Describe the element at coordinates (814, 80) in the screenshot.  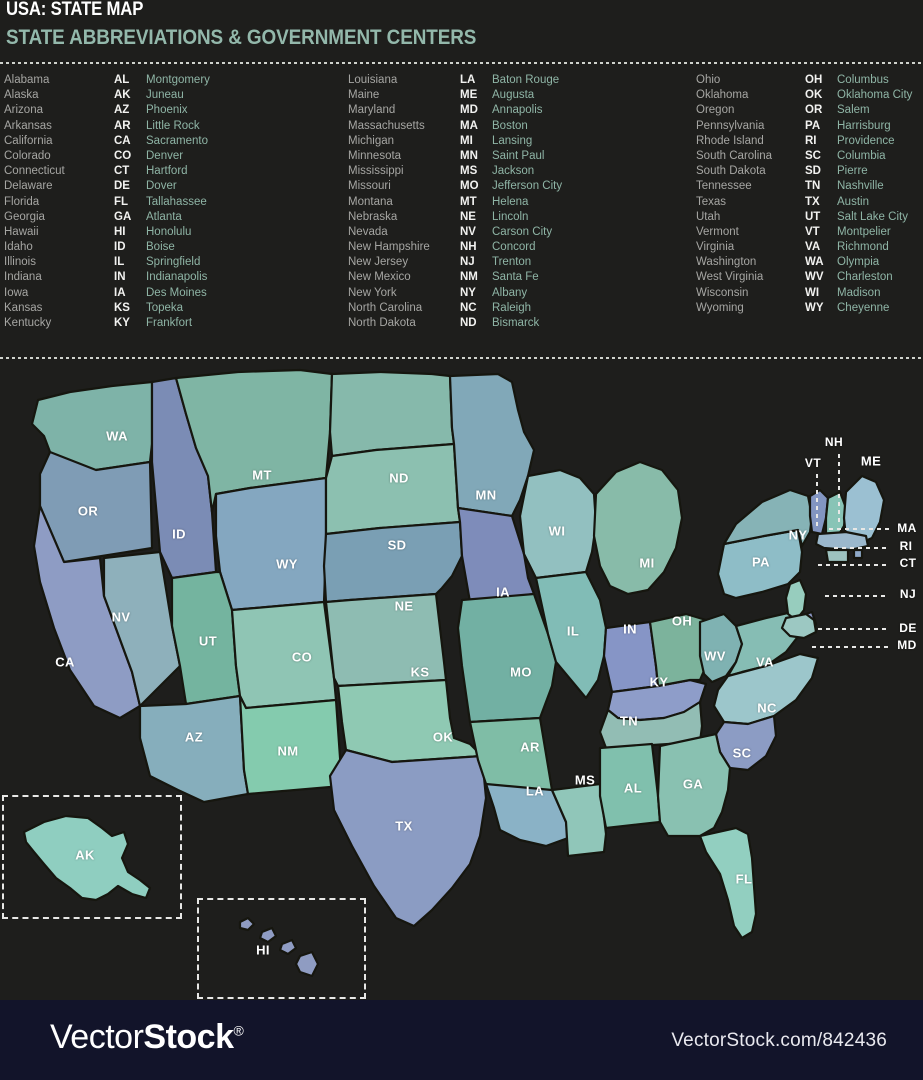
I see `state-abbreviation: OH` at that location.